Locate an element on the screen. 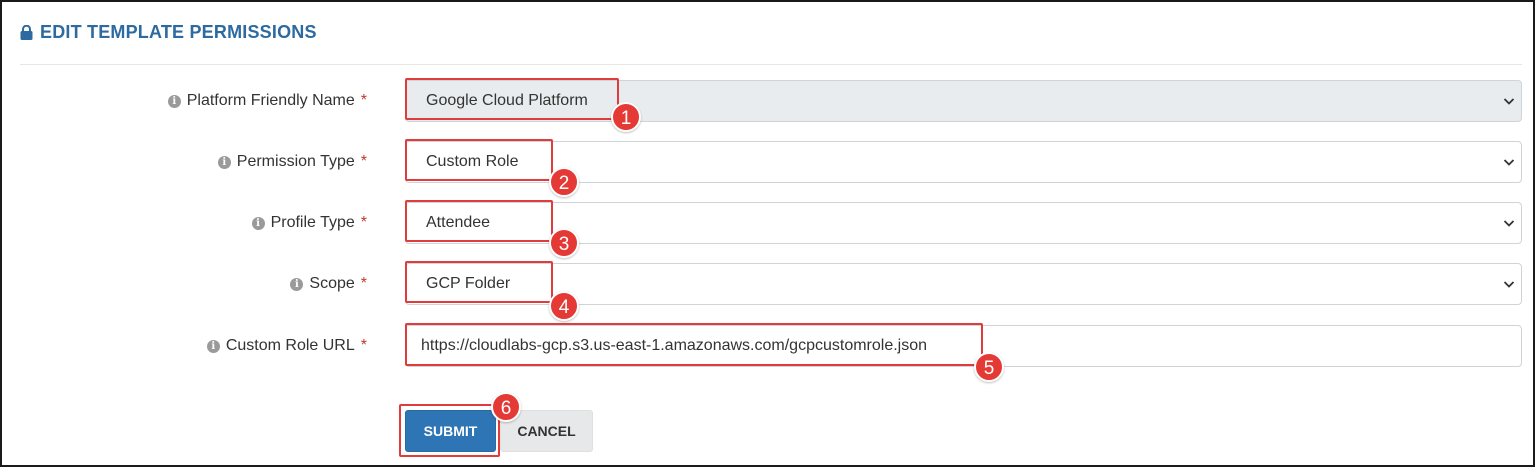 The image size is (1535, 467). scope-label: i Scope * is located at coordinates (328, 284).